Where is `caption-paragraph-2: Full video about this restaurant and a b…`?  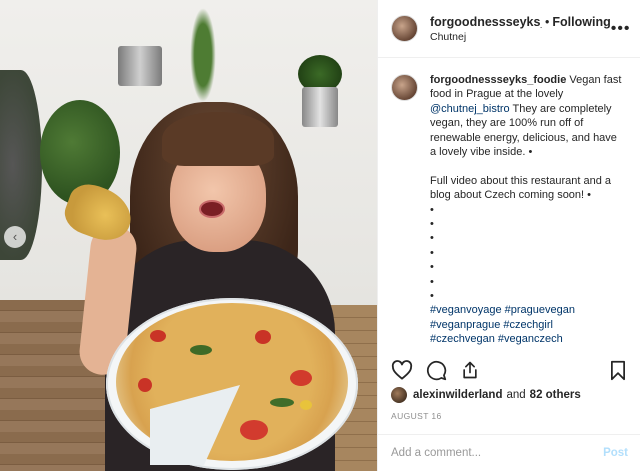 caption-paragraph-2: Full video about this restaurant and a b… is located at coordinates (521, 188).